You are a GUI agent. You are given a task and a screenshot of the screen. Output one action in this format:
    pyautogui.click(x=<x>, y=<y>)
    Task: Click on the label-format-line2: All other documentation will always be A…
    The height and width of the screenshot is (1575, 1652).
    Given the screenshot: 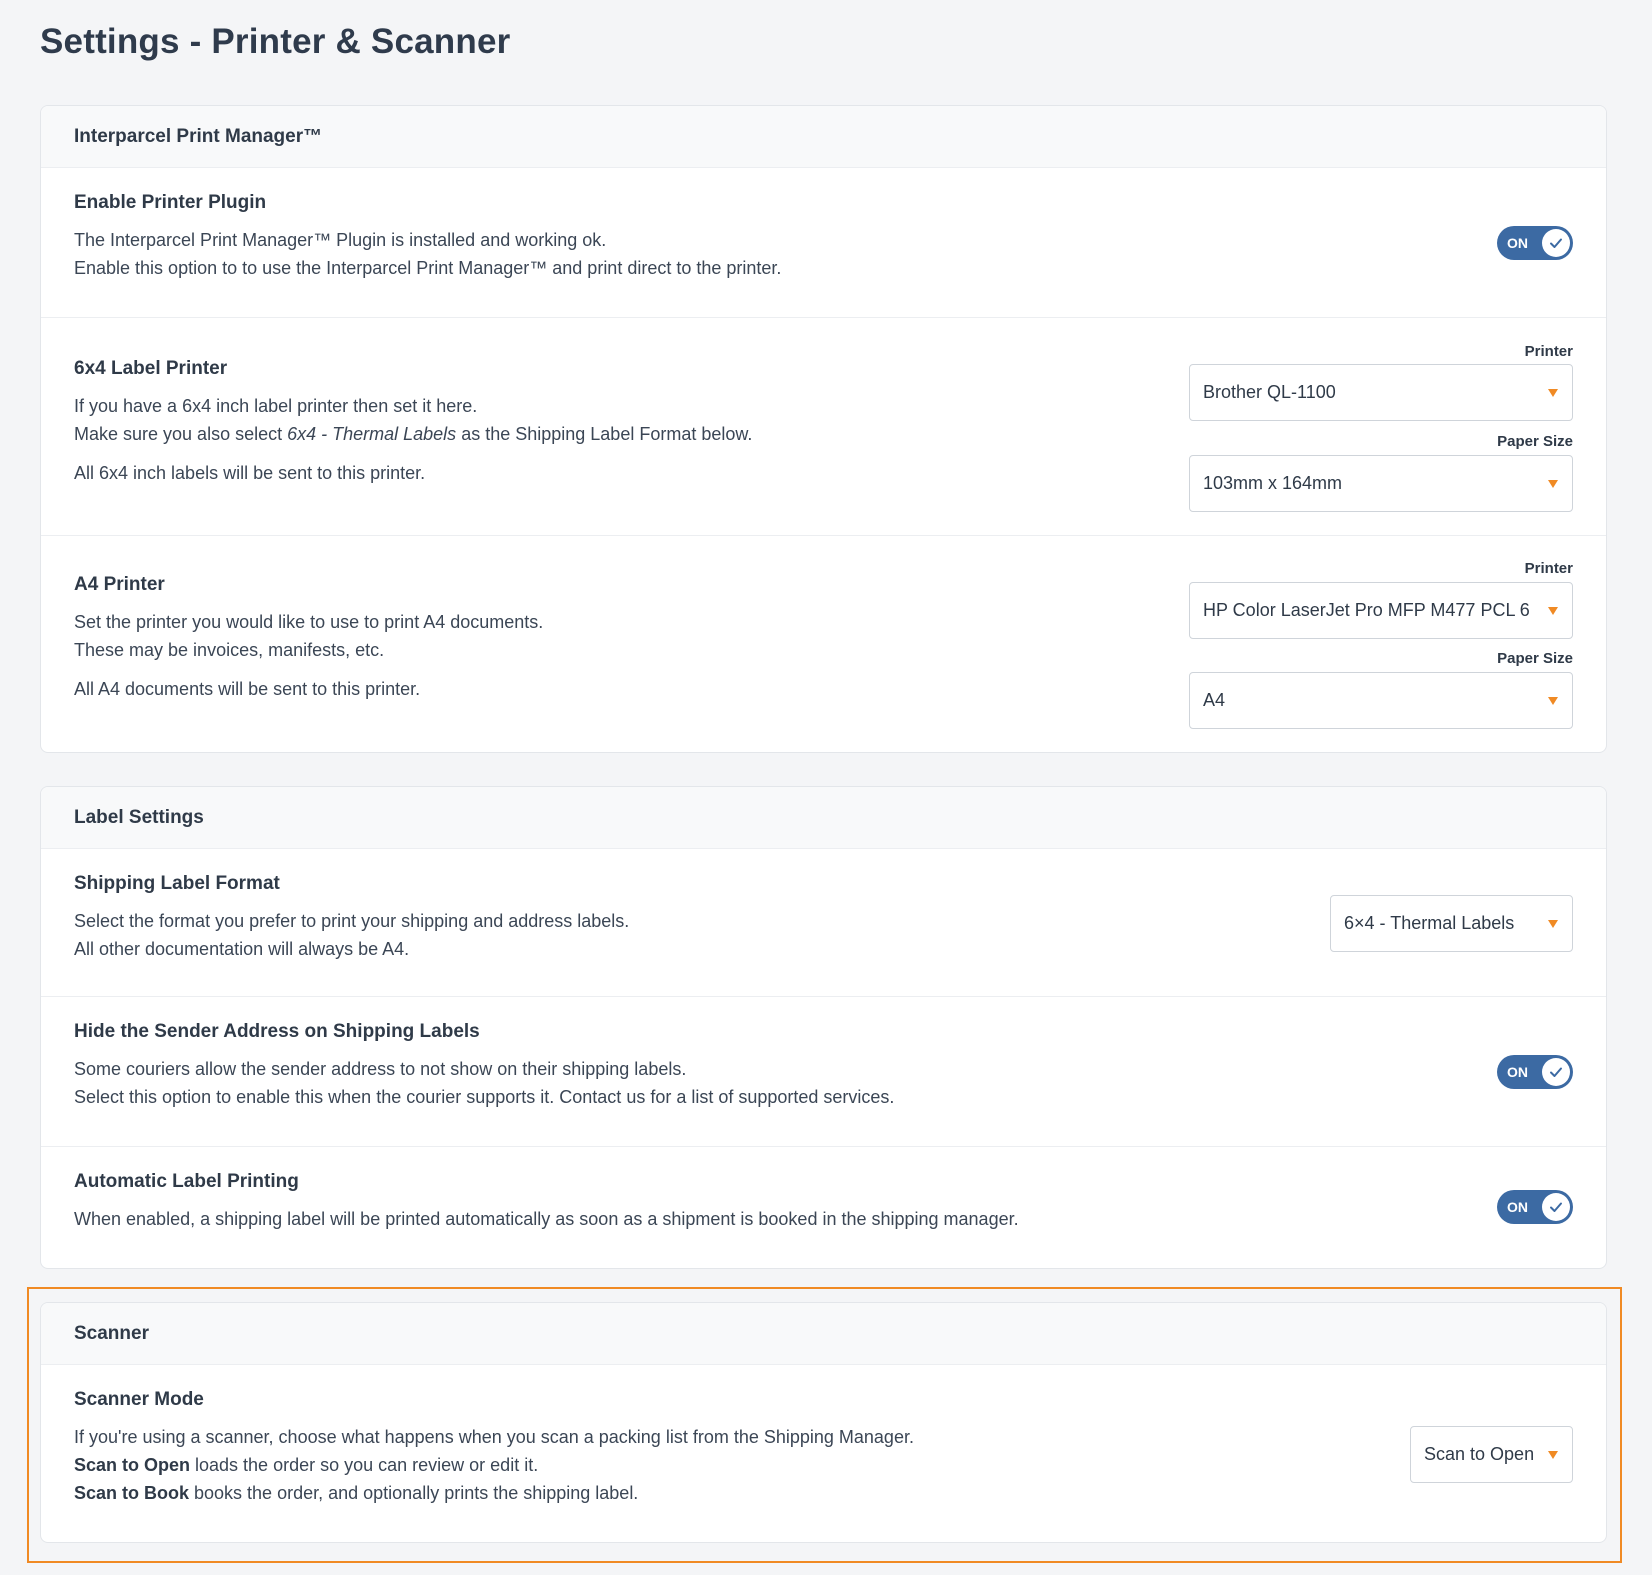 What is the action you would take?
    pyautogui.click(x=242, y=949)
    